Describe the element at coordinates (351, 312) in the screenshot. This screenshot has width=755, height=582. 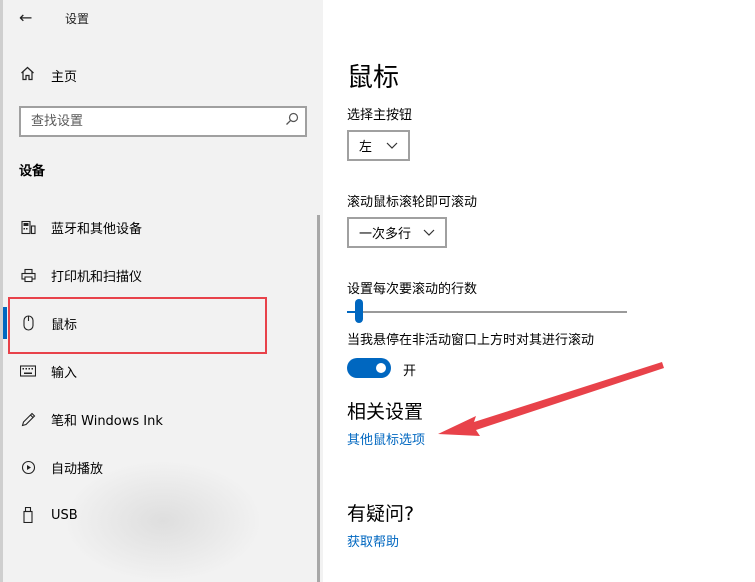
I see `lines-slider-fill` at that location.